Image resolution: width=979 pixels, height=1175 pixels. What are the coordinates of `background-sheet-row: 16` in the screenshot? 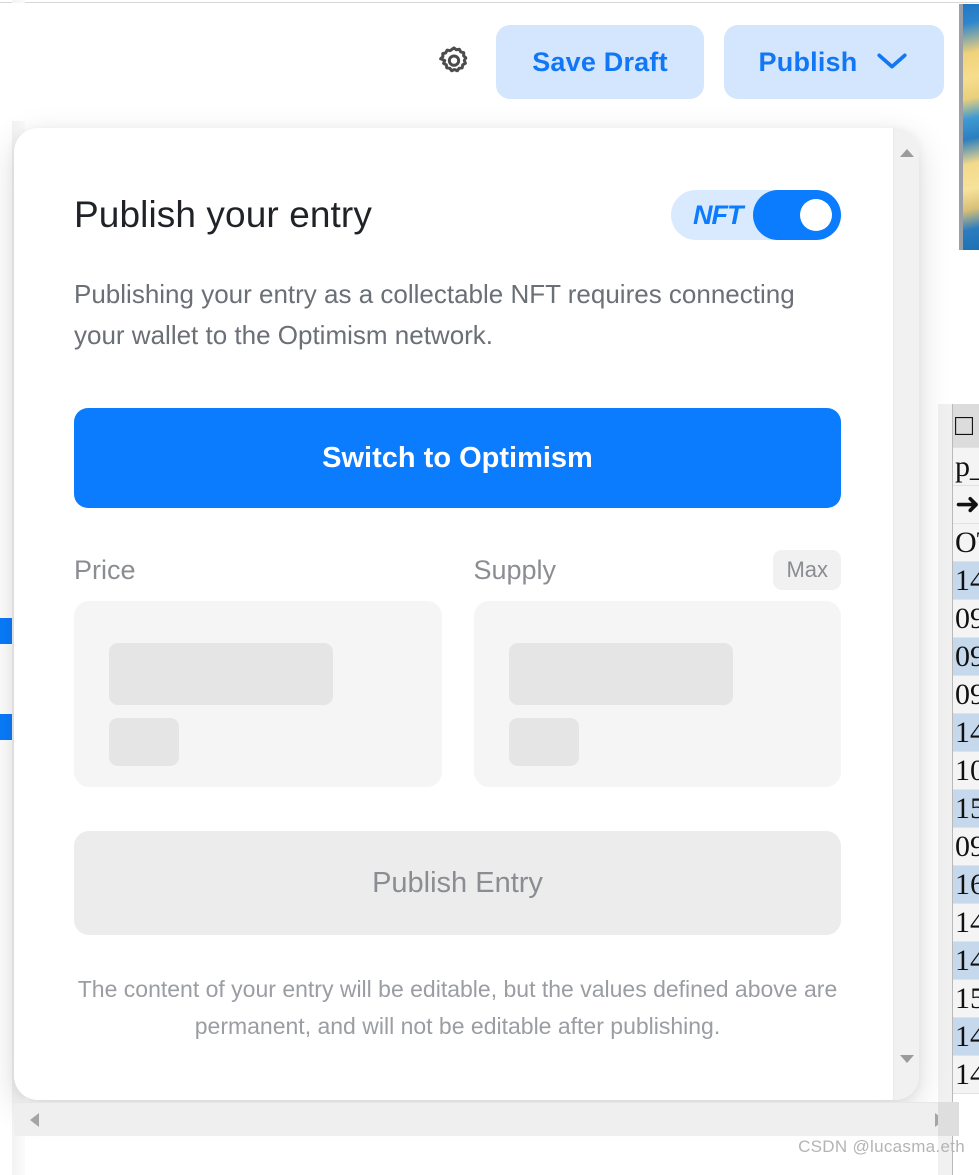 It's located at (966, 885).